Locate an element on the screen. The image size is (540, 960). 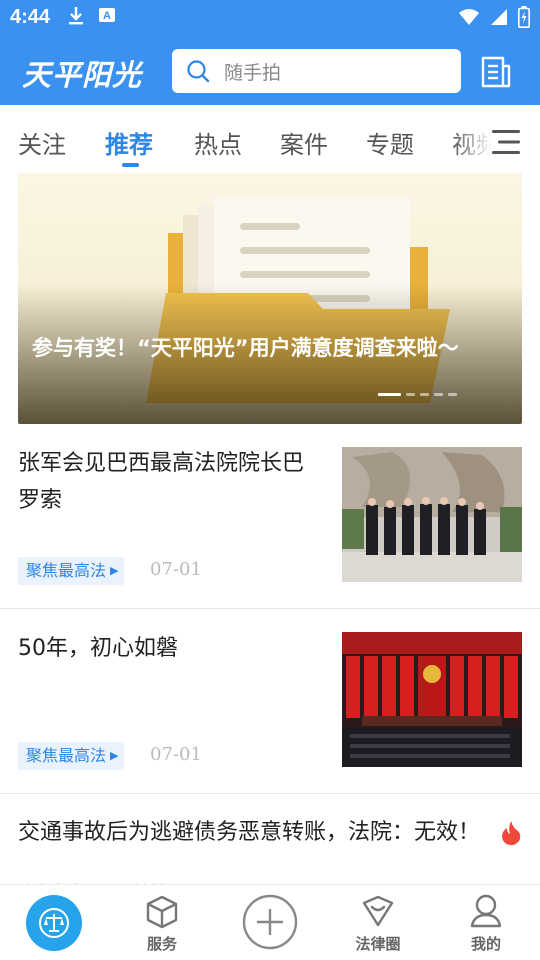
tab-following: 关注 is located at coordinates (42, 142).